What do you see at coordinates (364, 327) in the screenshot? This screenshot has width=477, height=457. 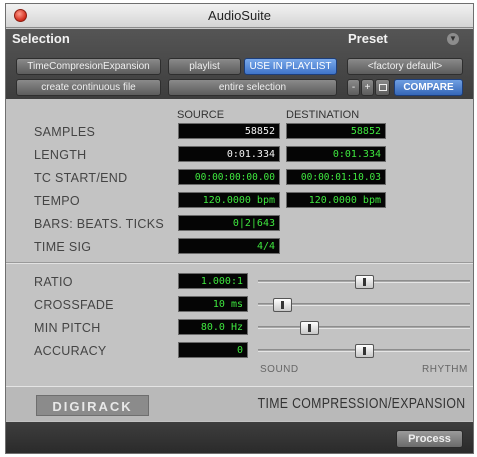 I see `min-pitch-slider-track` at bounding box center [364, 327].